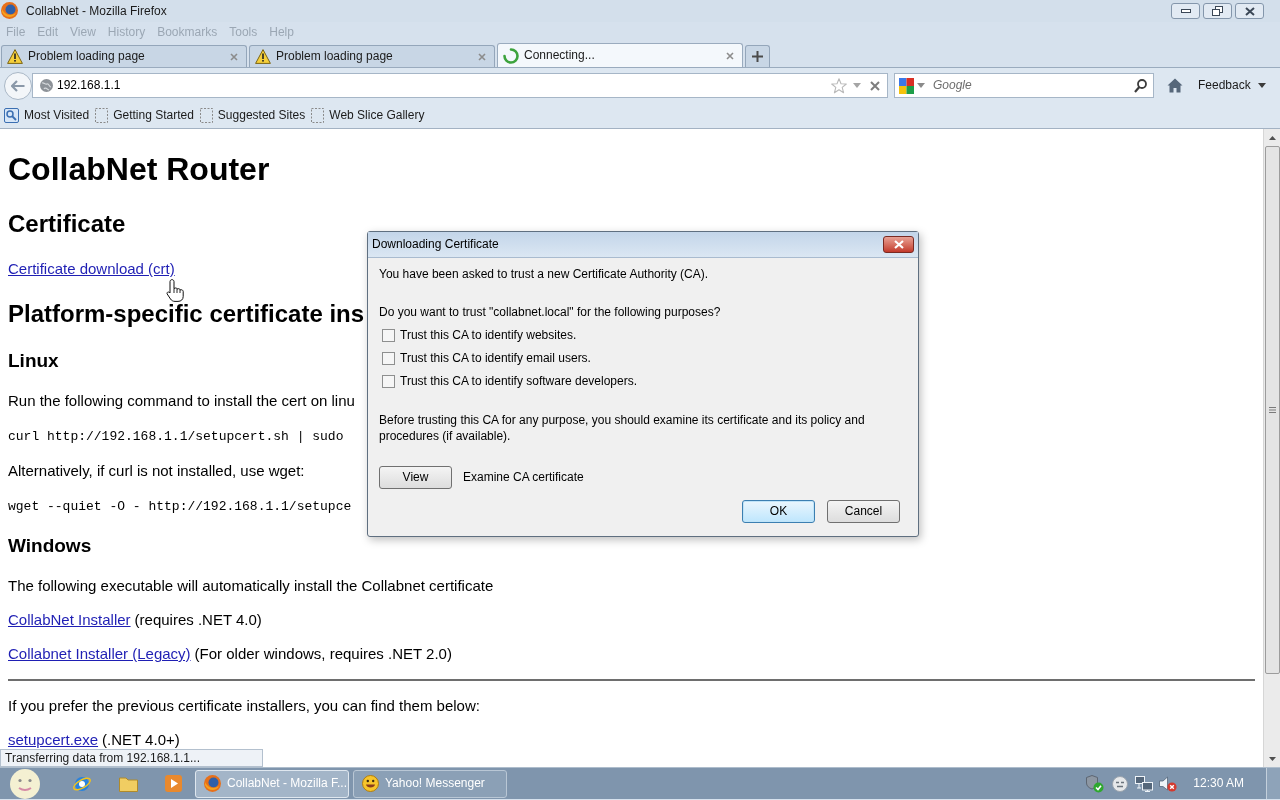 The height and width of the screenshot is (800, 1280). I want to click on minimize-icon, so click(1185, 11).